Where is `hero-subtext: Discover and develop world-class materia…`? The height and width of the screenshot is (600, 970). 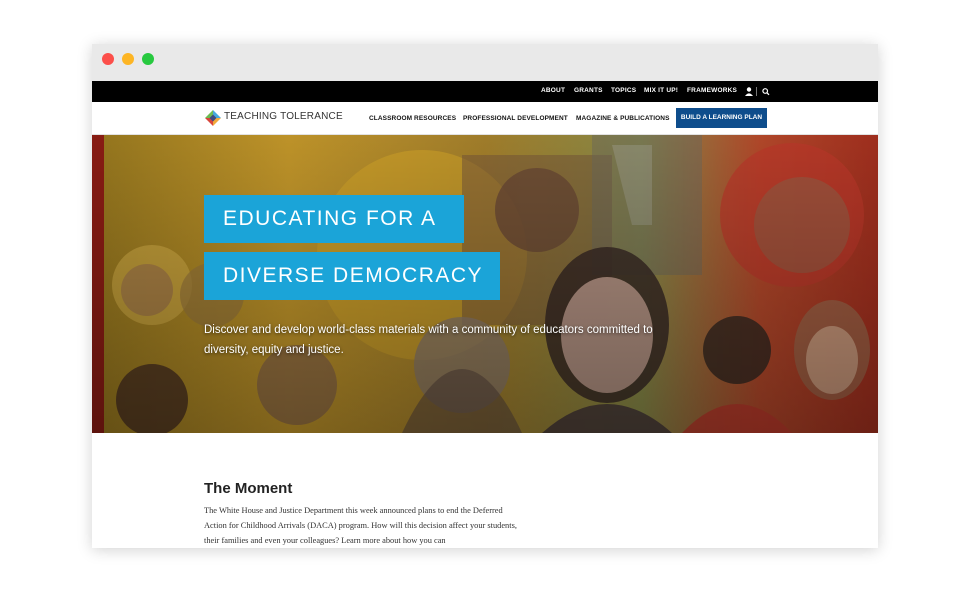 hero-subtext: Discover and develop world-class materia… is located at coordinates (428, 340).